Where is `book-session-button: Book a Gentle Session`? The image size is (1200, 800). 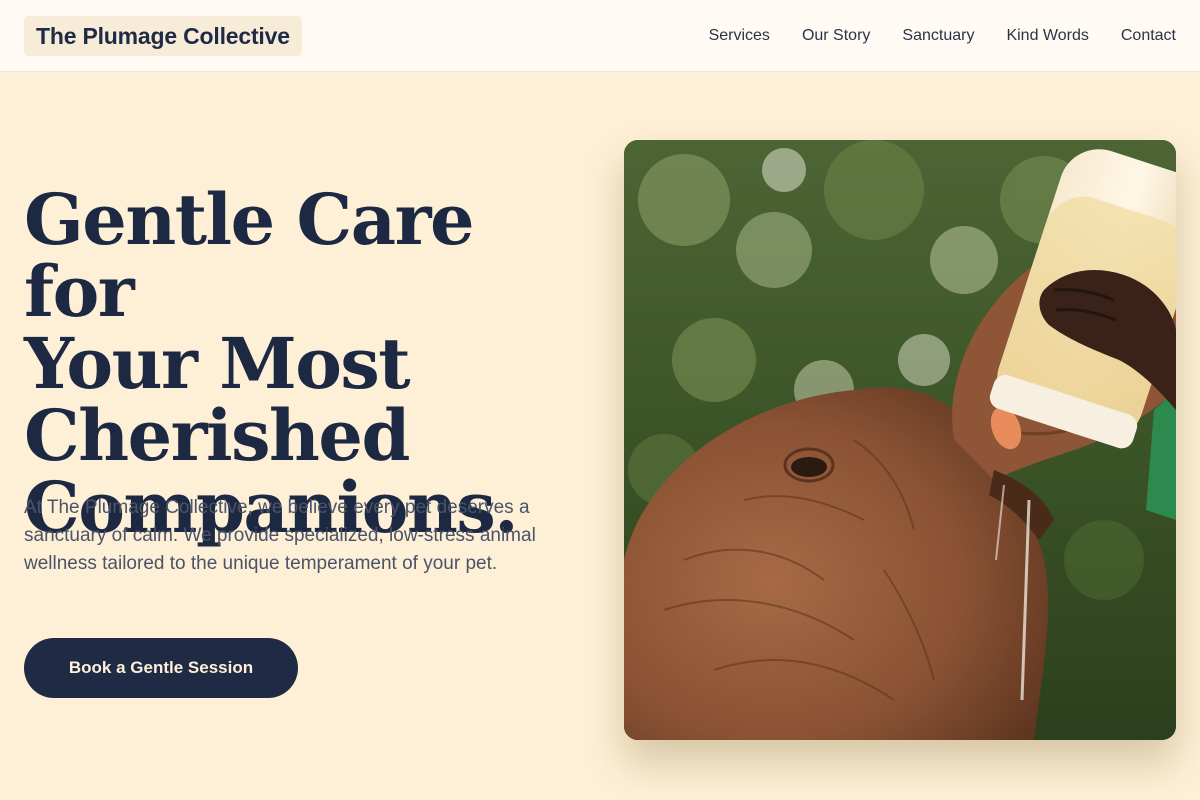 book-session-button: Book a Gentle Session is located at coordinates (161, 668).